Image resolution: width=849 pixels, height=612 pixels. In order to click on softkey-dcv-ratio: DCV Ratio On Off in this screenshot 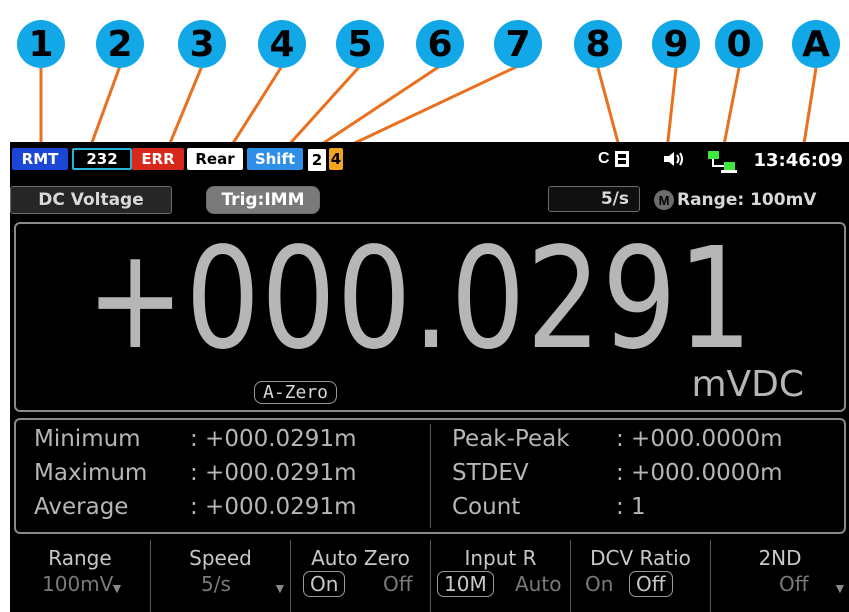, I will do `click(640, 576)`.